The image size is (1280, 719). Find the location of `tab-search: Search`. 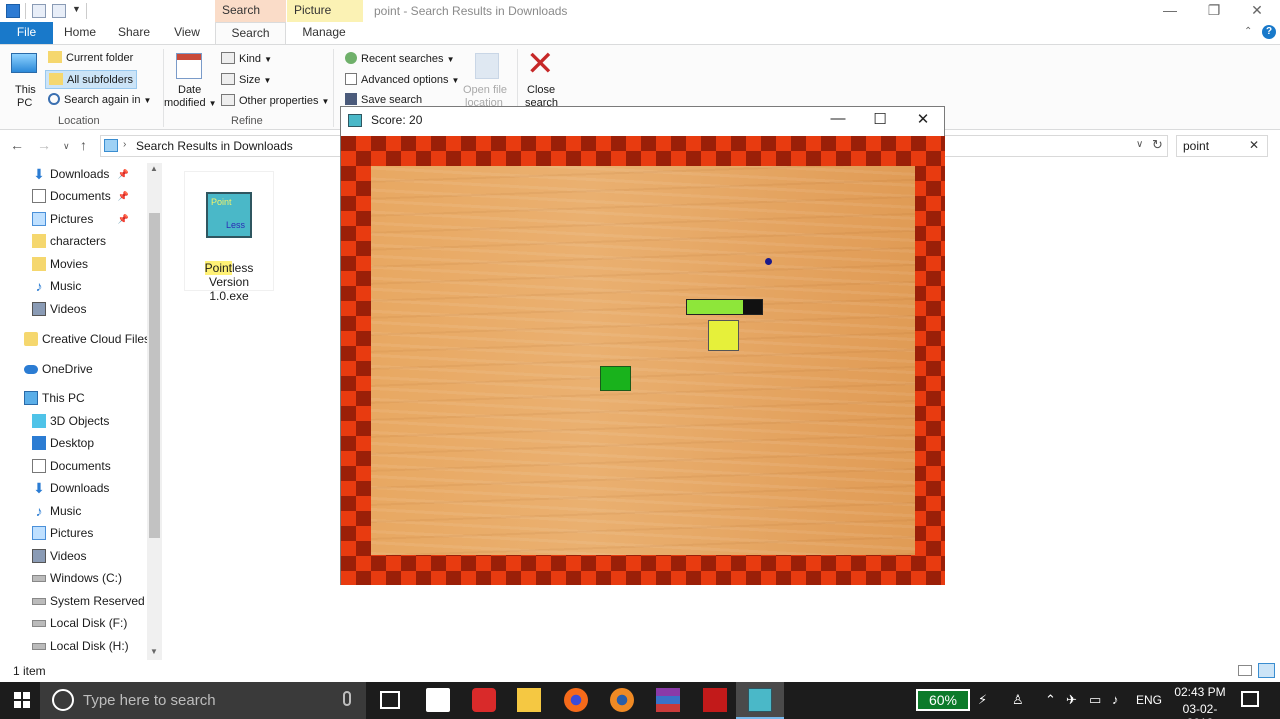

tab-search: Search is located at coordinates (250, 33).